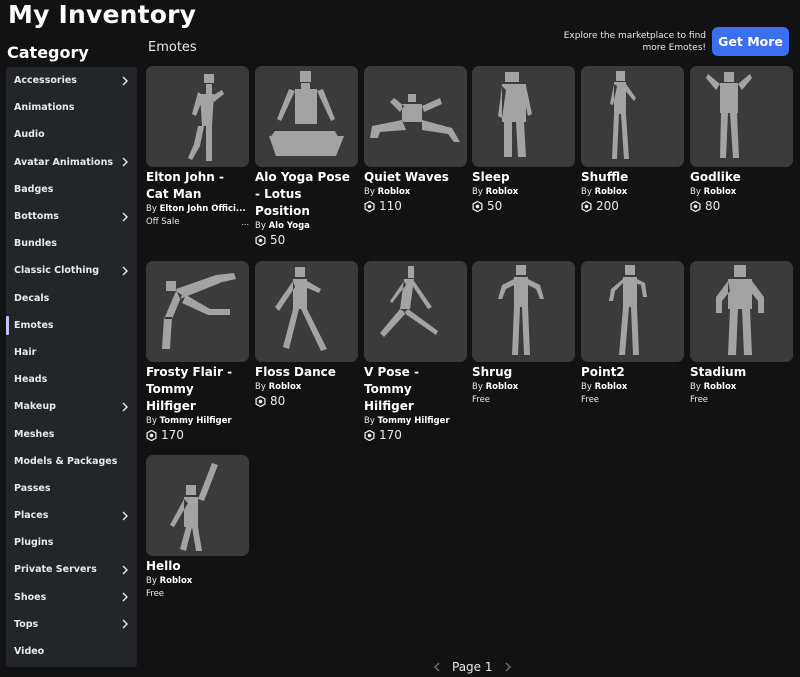 This screenshot has width=800, height=677. Describe the element at coordinates (289, 226) in the screenshot. I see `creator-link: Alo Yoga` at that location.